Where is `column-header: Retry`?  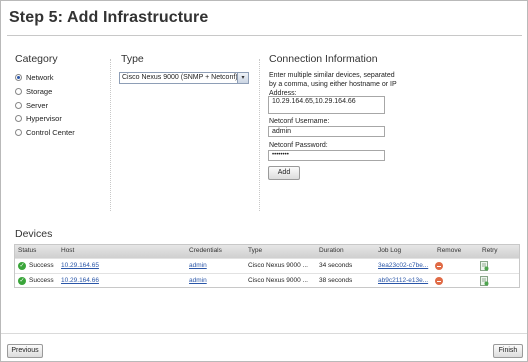 column-header: Retry is located at coordinates (490, 250).